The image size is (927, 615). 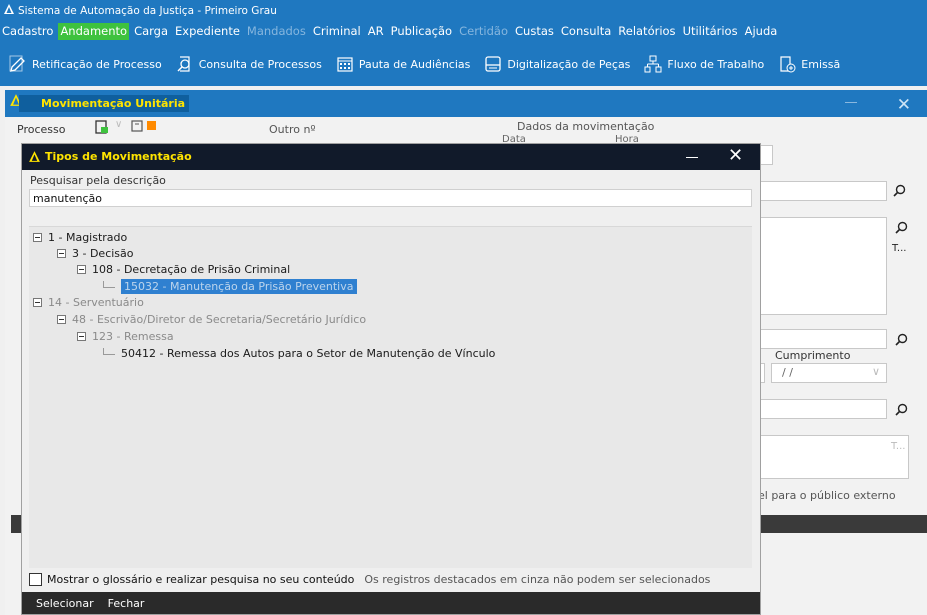 I want to click on toolbar-consulta-button: Consulta de Processos, so click(x=249, y=64).